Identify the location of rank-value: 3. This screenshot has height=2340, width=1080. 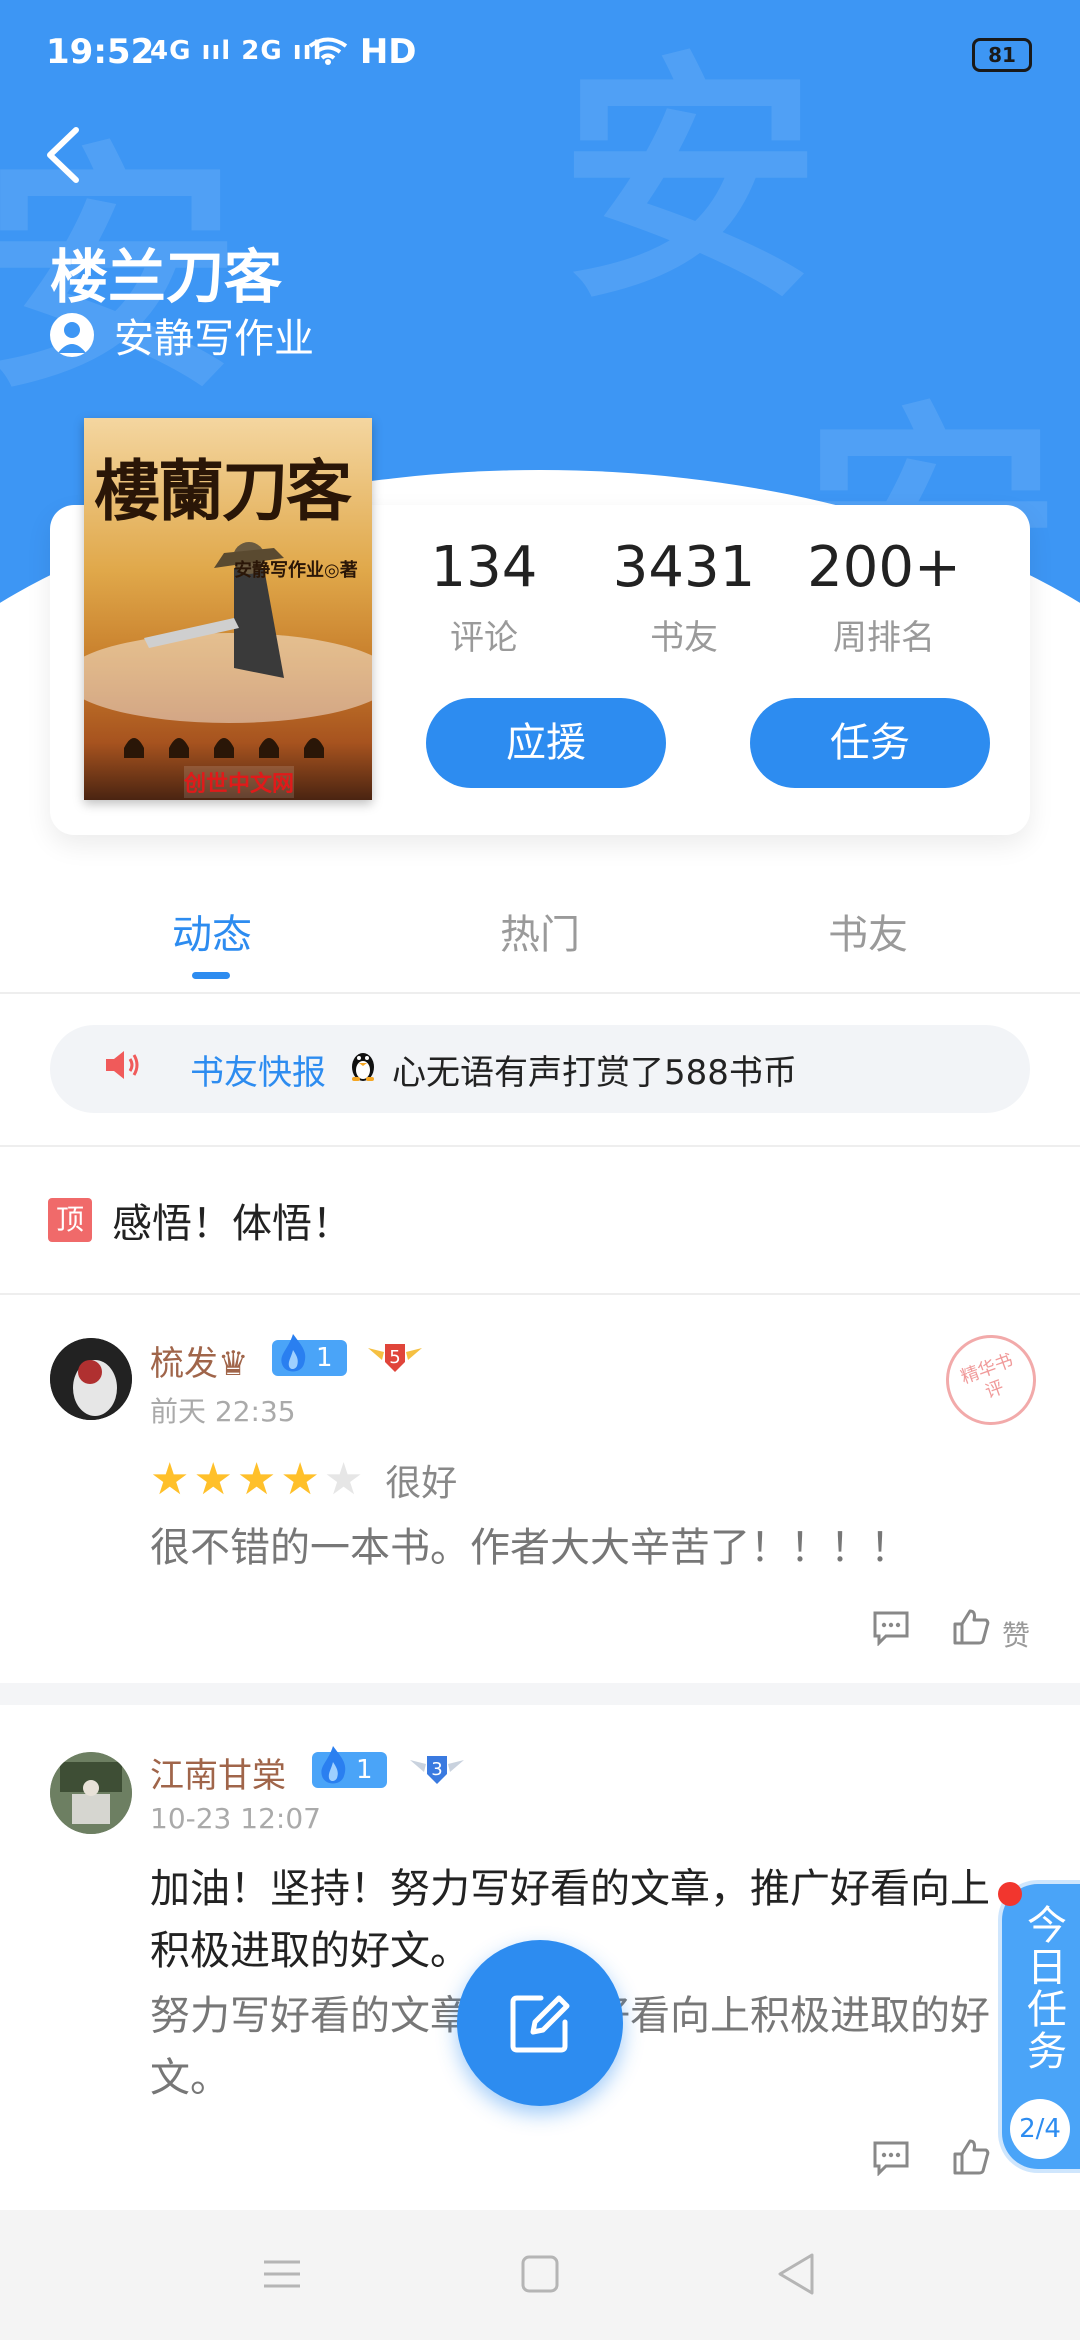
(436, 1769).